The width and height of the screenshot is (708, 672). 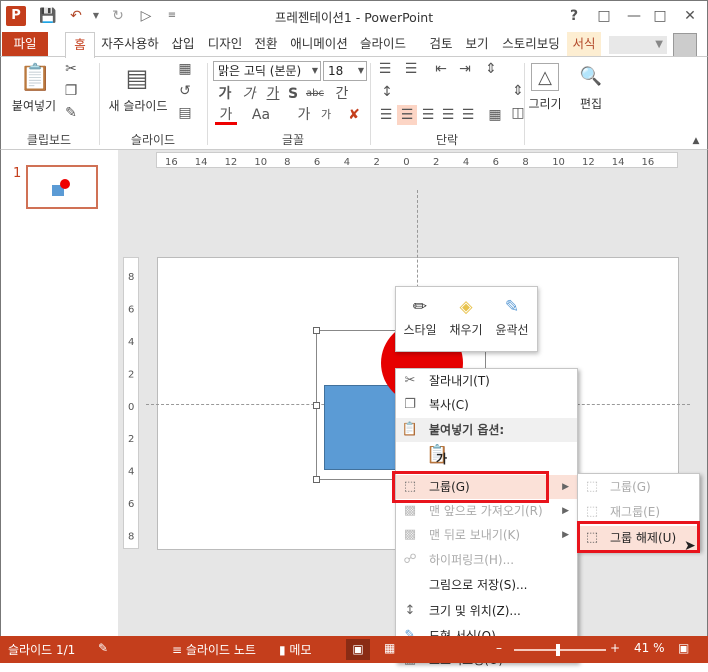 I want to click on paste-button: 붙여넣기, so click(x=34, y=105).